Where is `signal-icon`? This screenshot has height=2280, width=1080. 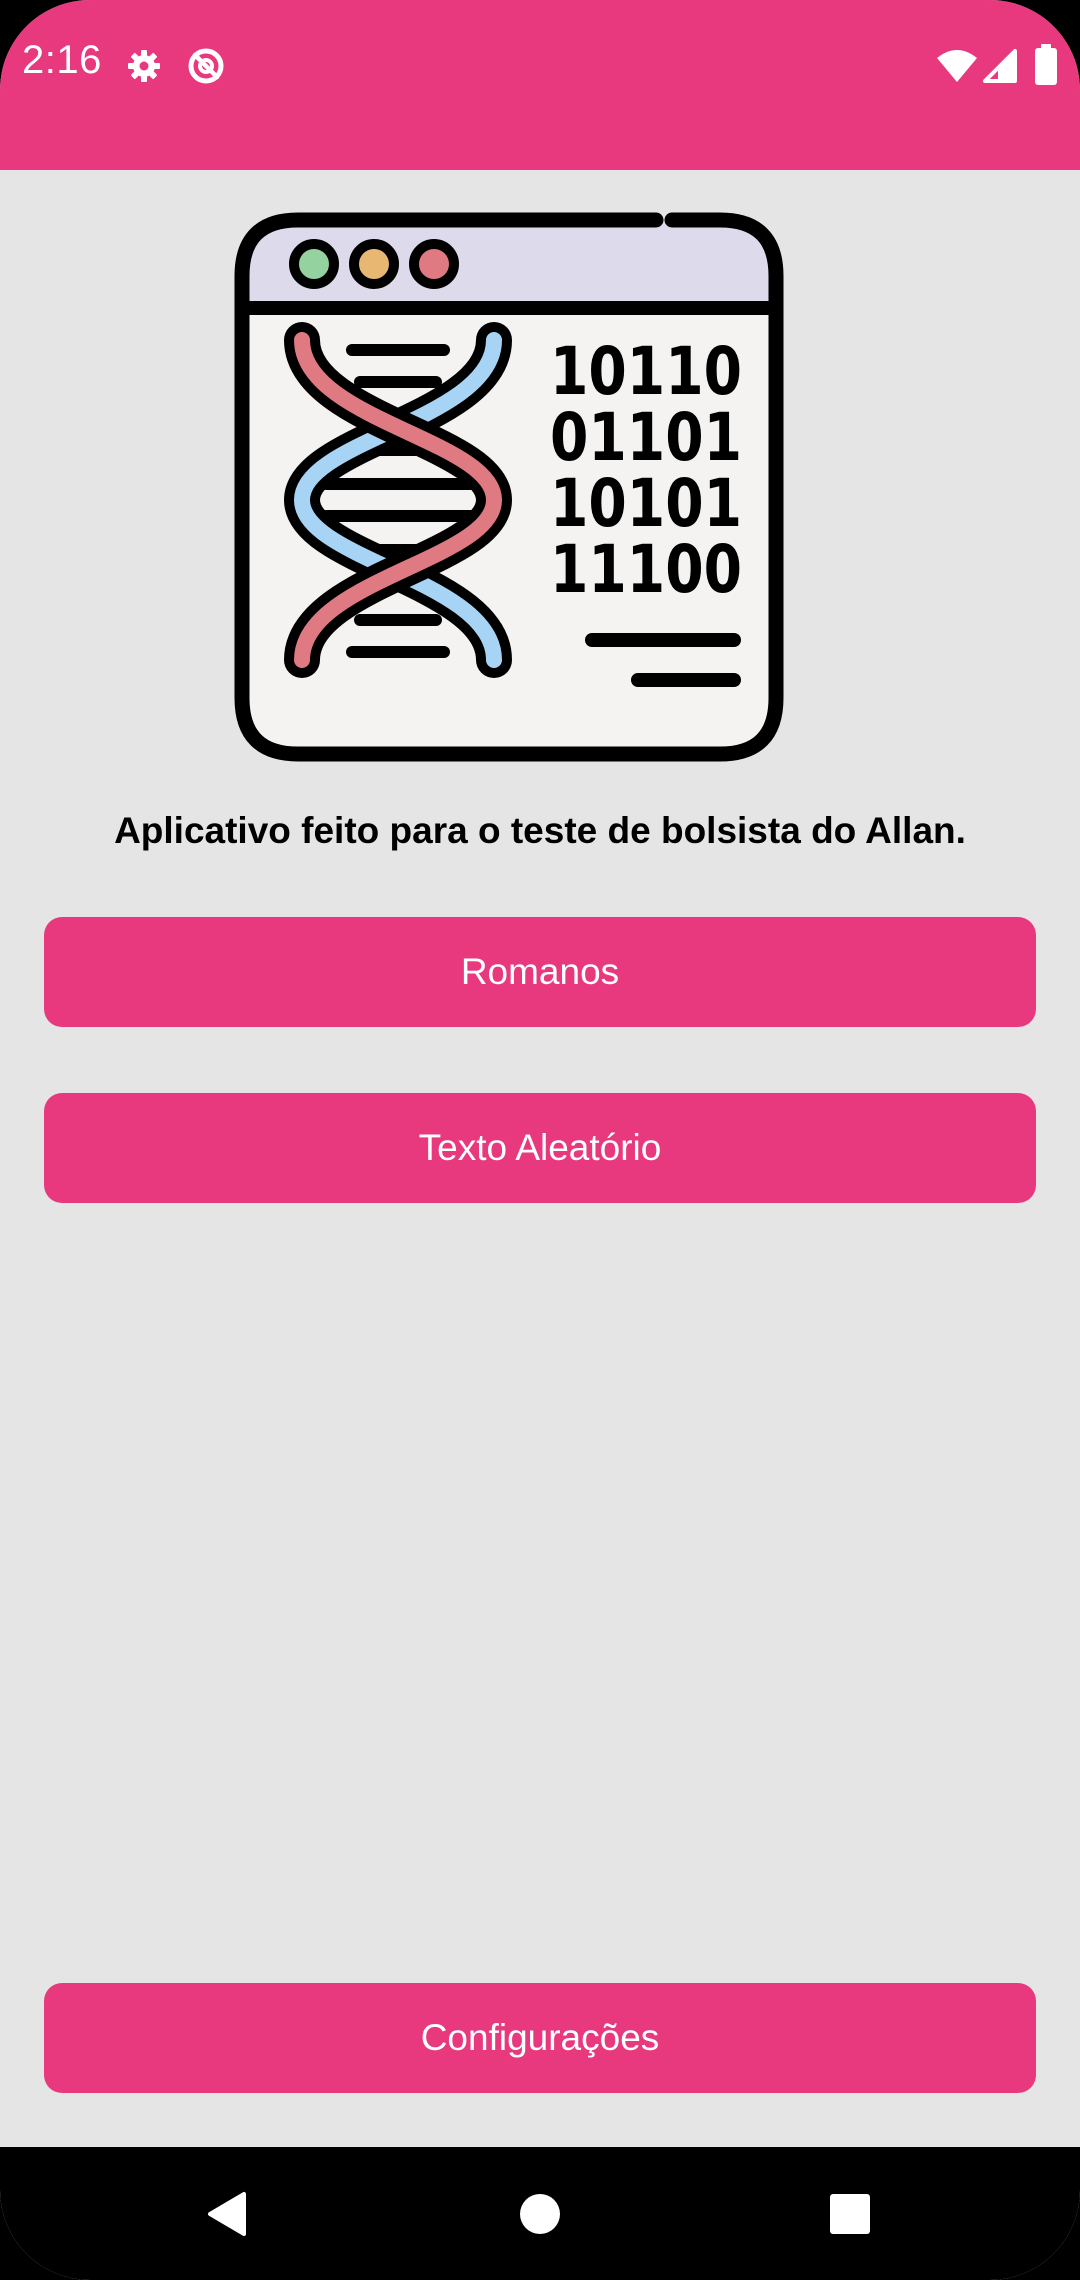
signal-icon is located at coordinates (1000, 66).